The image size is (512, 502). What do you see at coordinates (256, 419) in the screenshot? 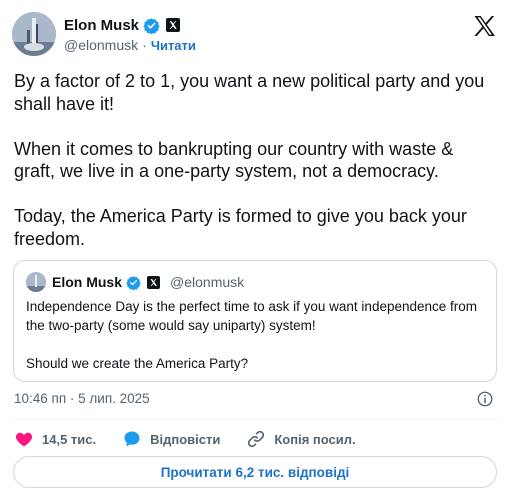
I see `divider` at bounding box center [256, 419].